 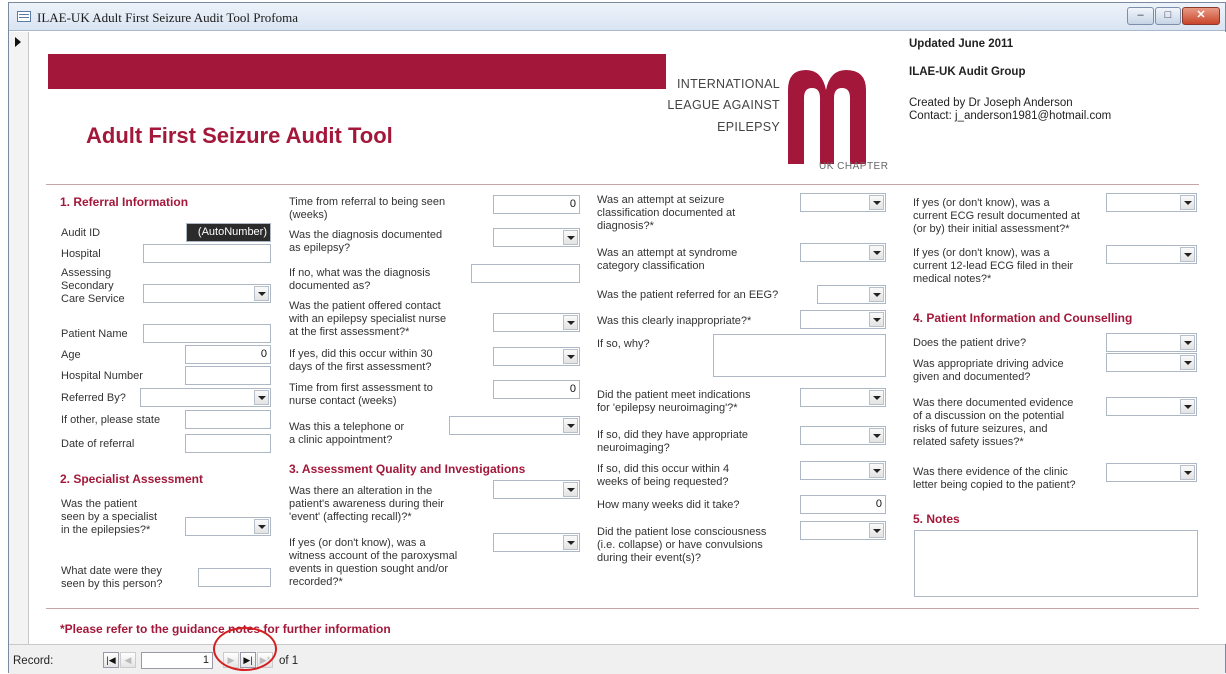 I want to click on letter-copied-dropdown, so click(x=1151, y=472).